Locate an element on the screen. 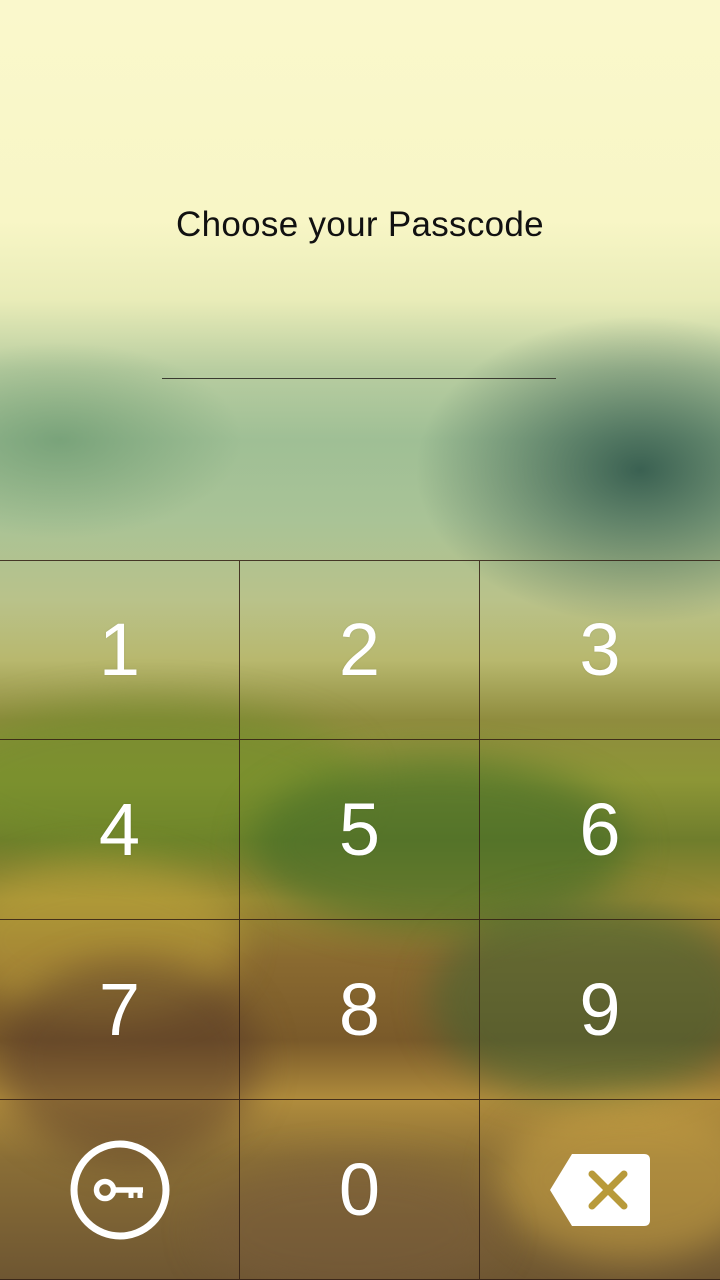 The image size is (720, 1280). key-1: 1 is located at coordinates (120, 650).